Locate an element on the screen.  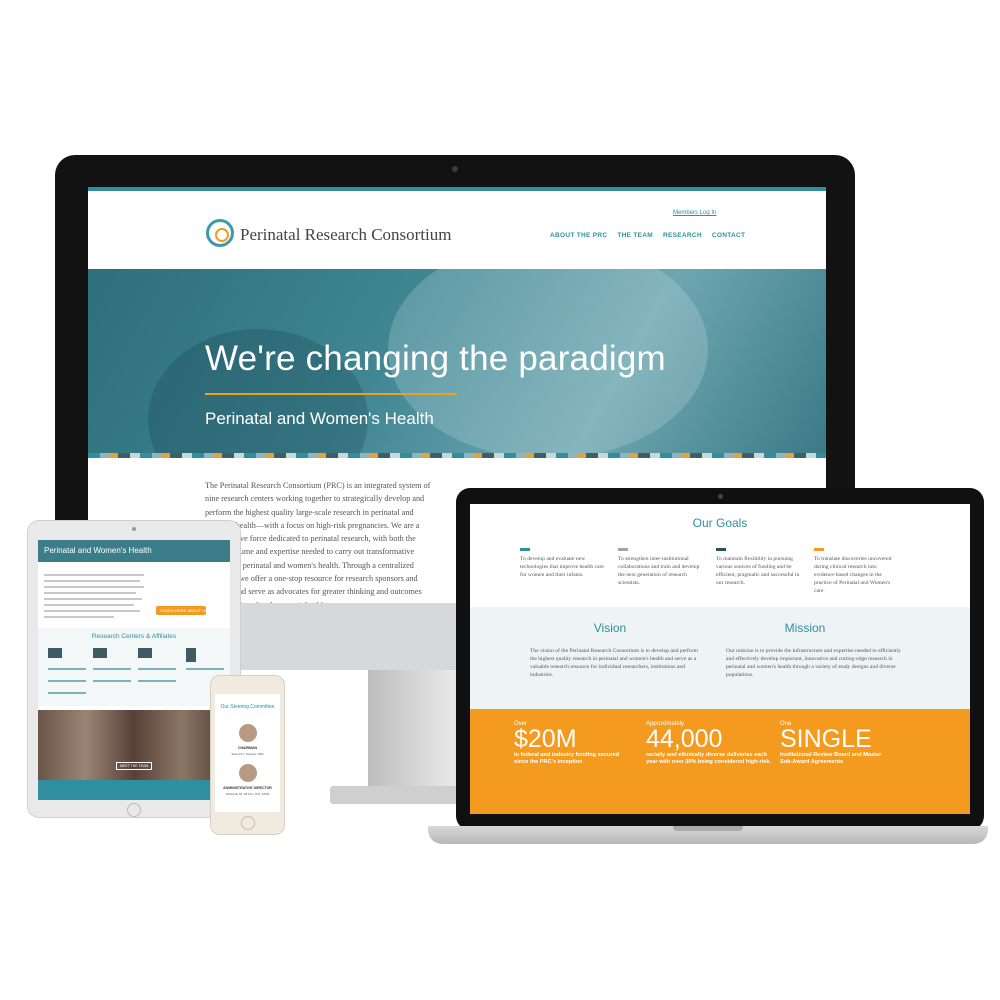
nav-contact: CONTACT is located at coordinates (728, 235).